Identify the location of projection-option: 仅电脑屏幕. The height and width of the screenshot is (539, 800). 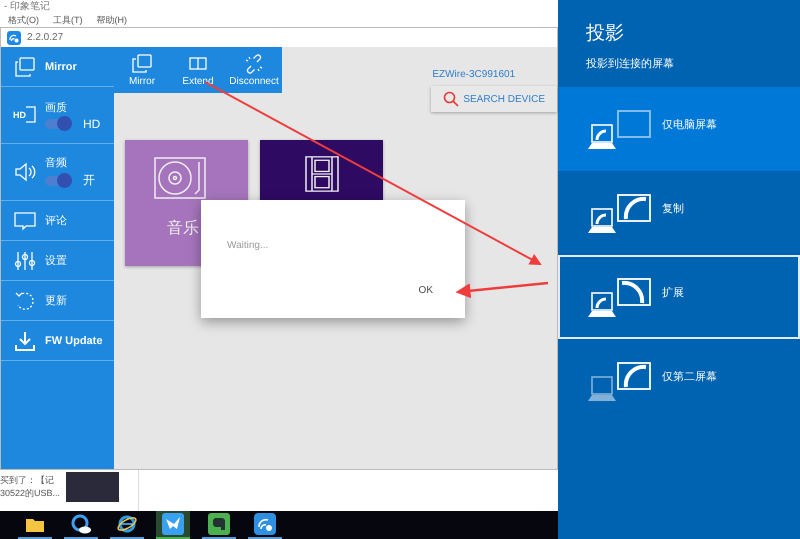
(679, 129).